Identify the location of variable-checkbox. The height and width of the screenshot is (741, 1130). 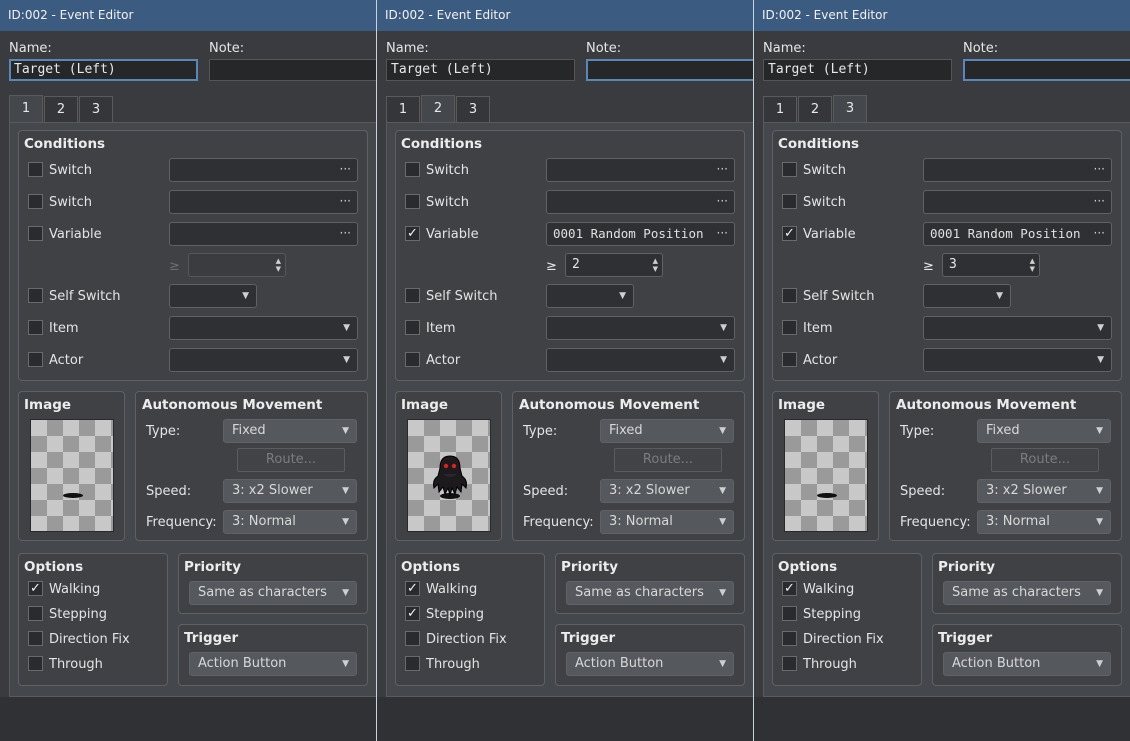
(35, 233).